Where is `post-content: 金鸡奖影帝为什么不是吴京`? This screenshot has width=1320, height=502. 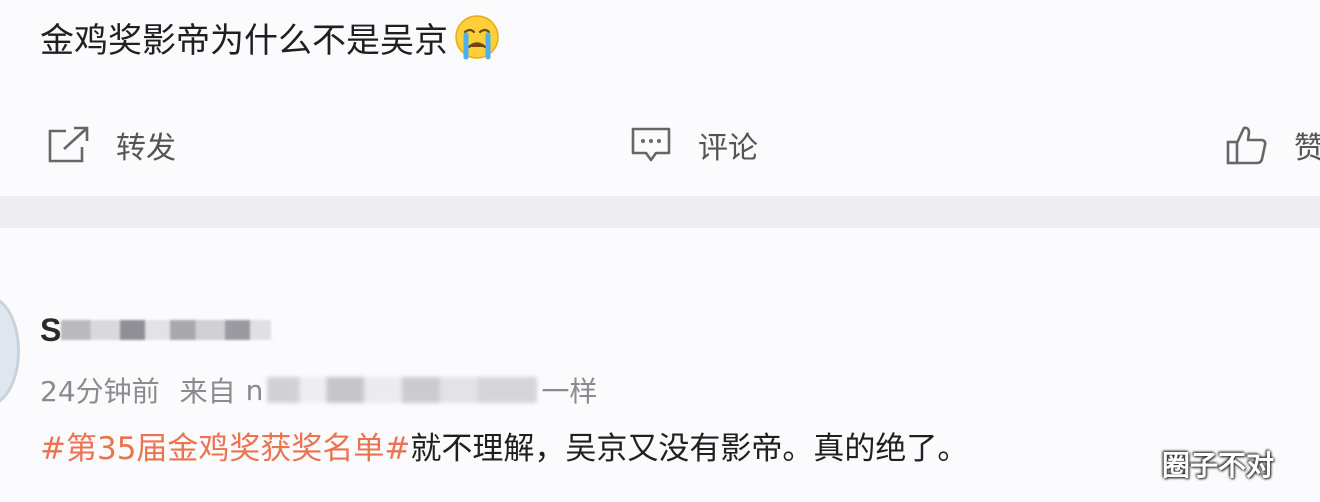
post-content: 金鸡奖影帝为什么不是吴京 is located at coordinates (270, 41).